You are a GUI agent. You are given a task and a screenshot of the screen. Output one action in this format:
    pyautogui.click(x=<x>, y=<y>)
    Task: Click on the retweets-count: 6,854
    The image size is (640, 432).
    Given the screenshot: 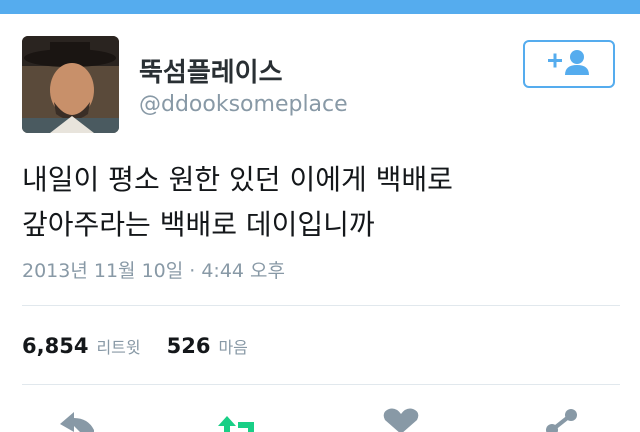 What is the action you would take?
    pyautogui.click(x=55, y=346)
    